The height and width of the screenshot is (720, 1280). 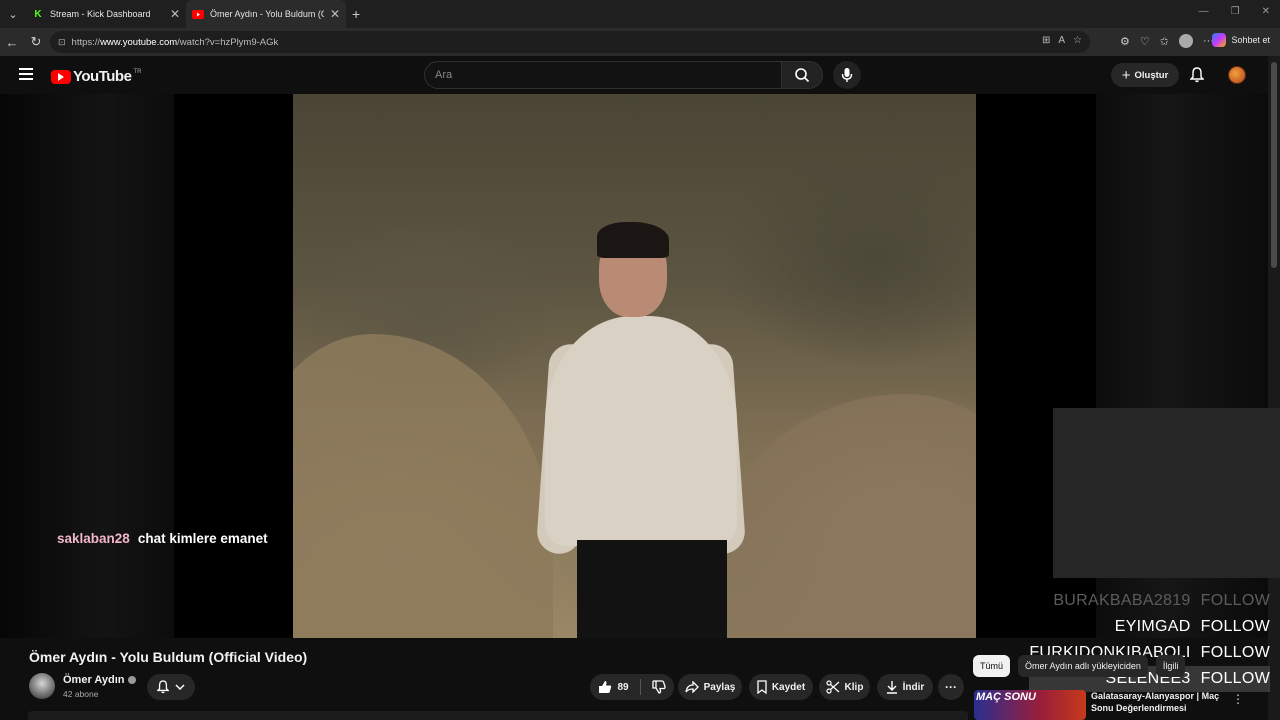 I want to click on tab-title: Stream - Kick Dashboard, so click(x=100, y=14).